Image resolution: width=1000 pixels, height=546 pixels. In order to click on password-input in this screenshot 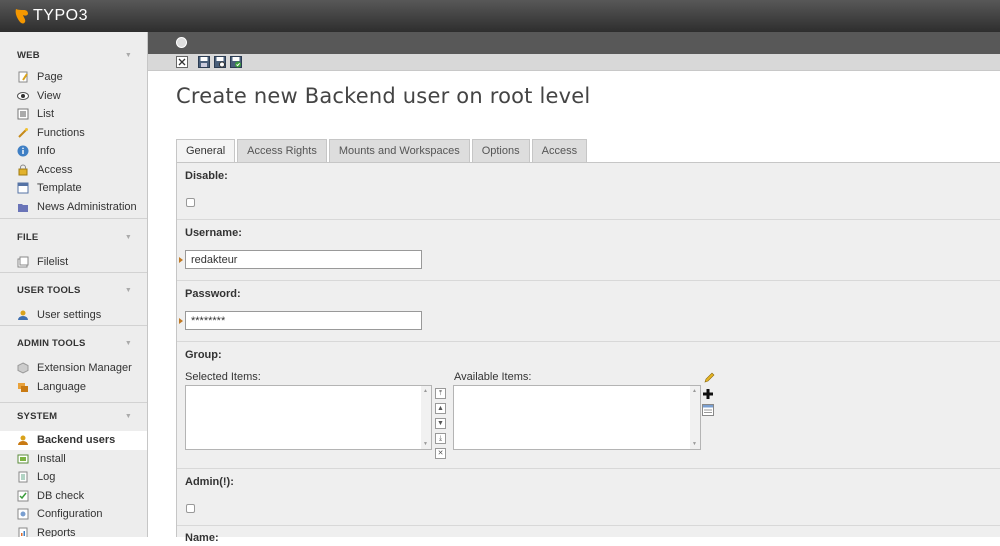, I will do `click(303, 320)`.